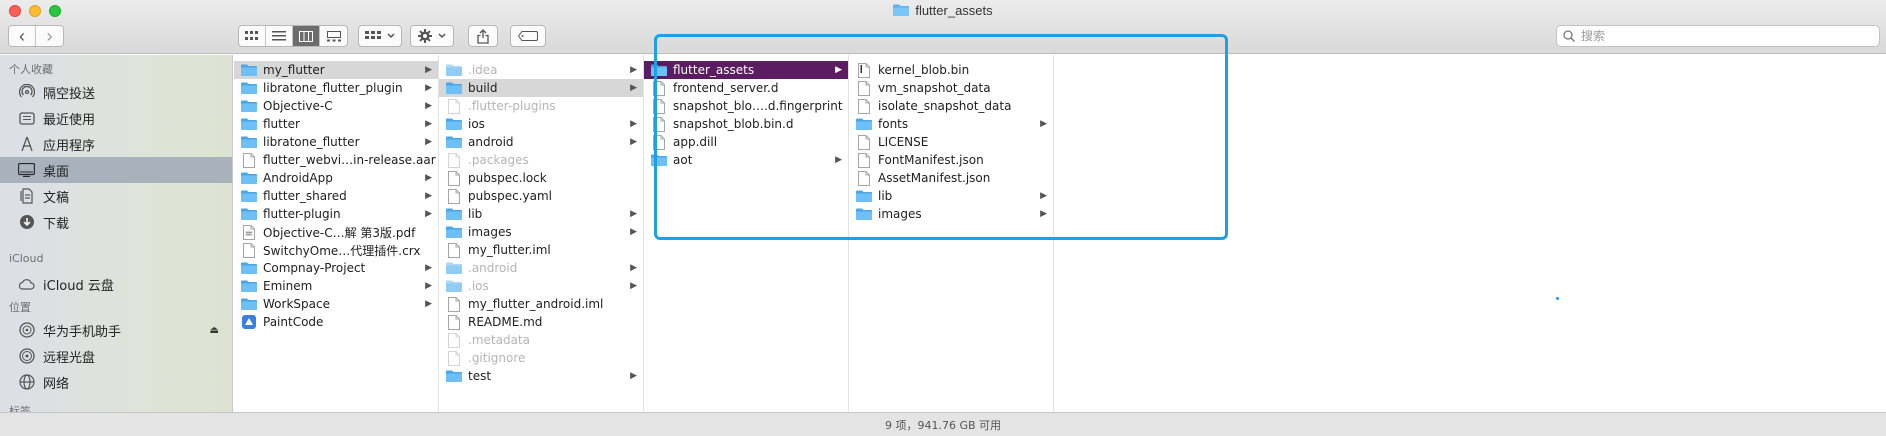 This screenshot has width=1886, height=436. Describe the element at coordinates (116, 92) in the screenshot. I see `sidebar-item-airdrop: 隔空投送` at that location.